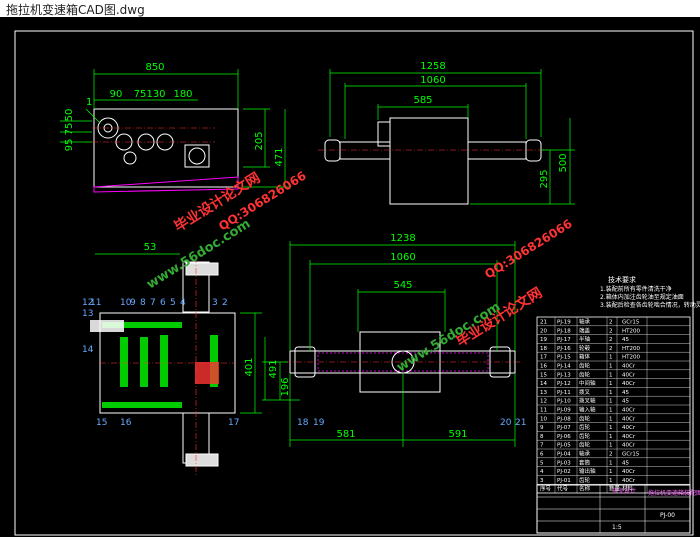 Image resolution: width=700 pixels, height=541 pixels. What do you see at coordinates (183, 303) in the screenshot?
I see `balloon-4: 4` at bounding box center [183, 303].